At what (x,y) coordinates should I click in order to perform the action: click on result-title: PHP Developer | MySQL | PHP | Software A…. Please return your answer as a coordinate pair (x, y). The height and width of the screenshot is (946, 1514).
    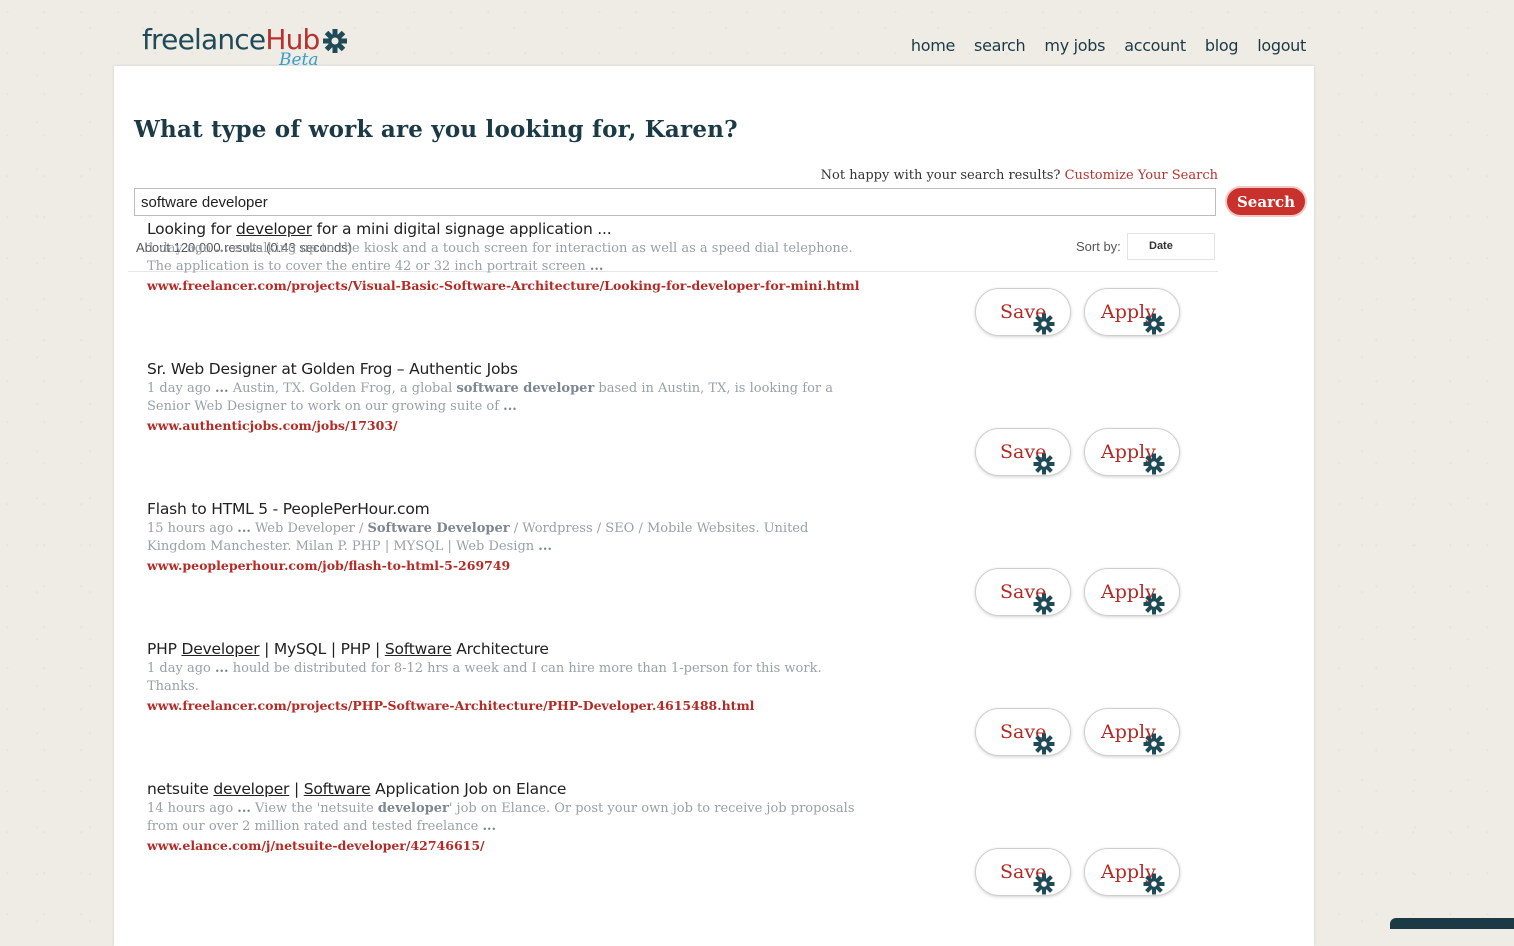
    Looking at the image, I should click on (348, 649).